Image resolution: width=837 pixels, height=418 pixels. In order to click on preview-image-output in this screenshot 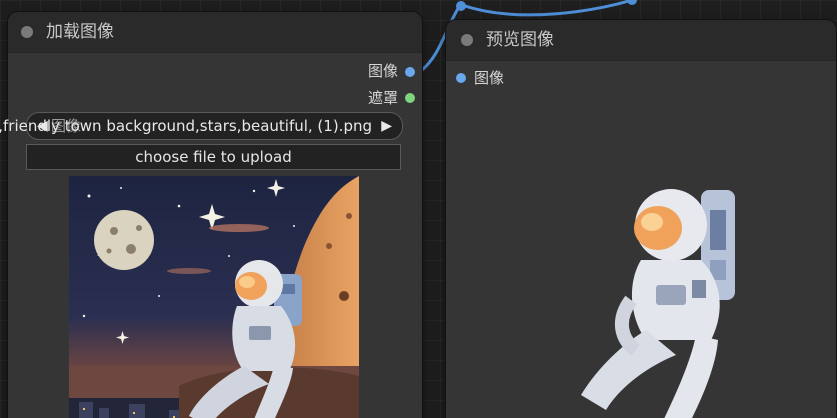, I will do `click(666, 299)`.